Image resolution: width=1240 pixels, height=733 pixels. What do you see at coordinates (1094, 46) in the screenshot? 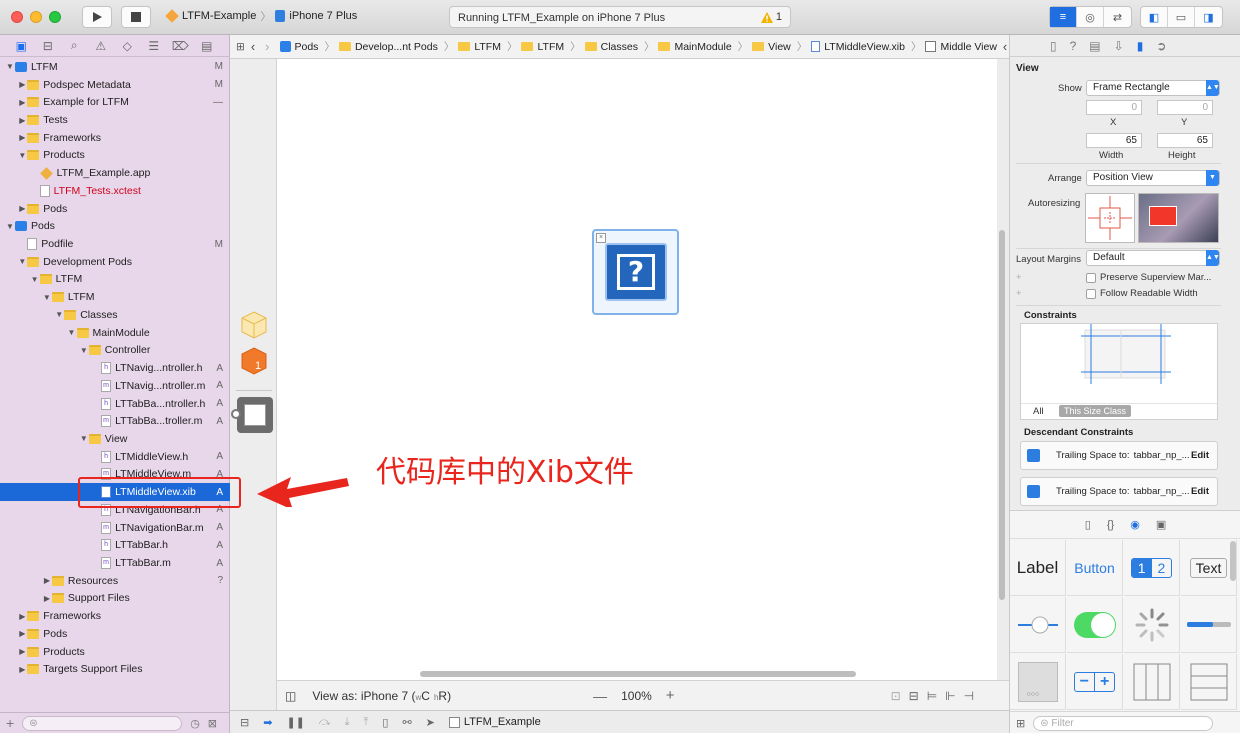
I see `identity-icon: ▤` at bounding box center [1094, 46].